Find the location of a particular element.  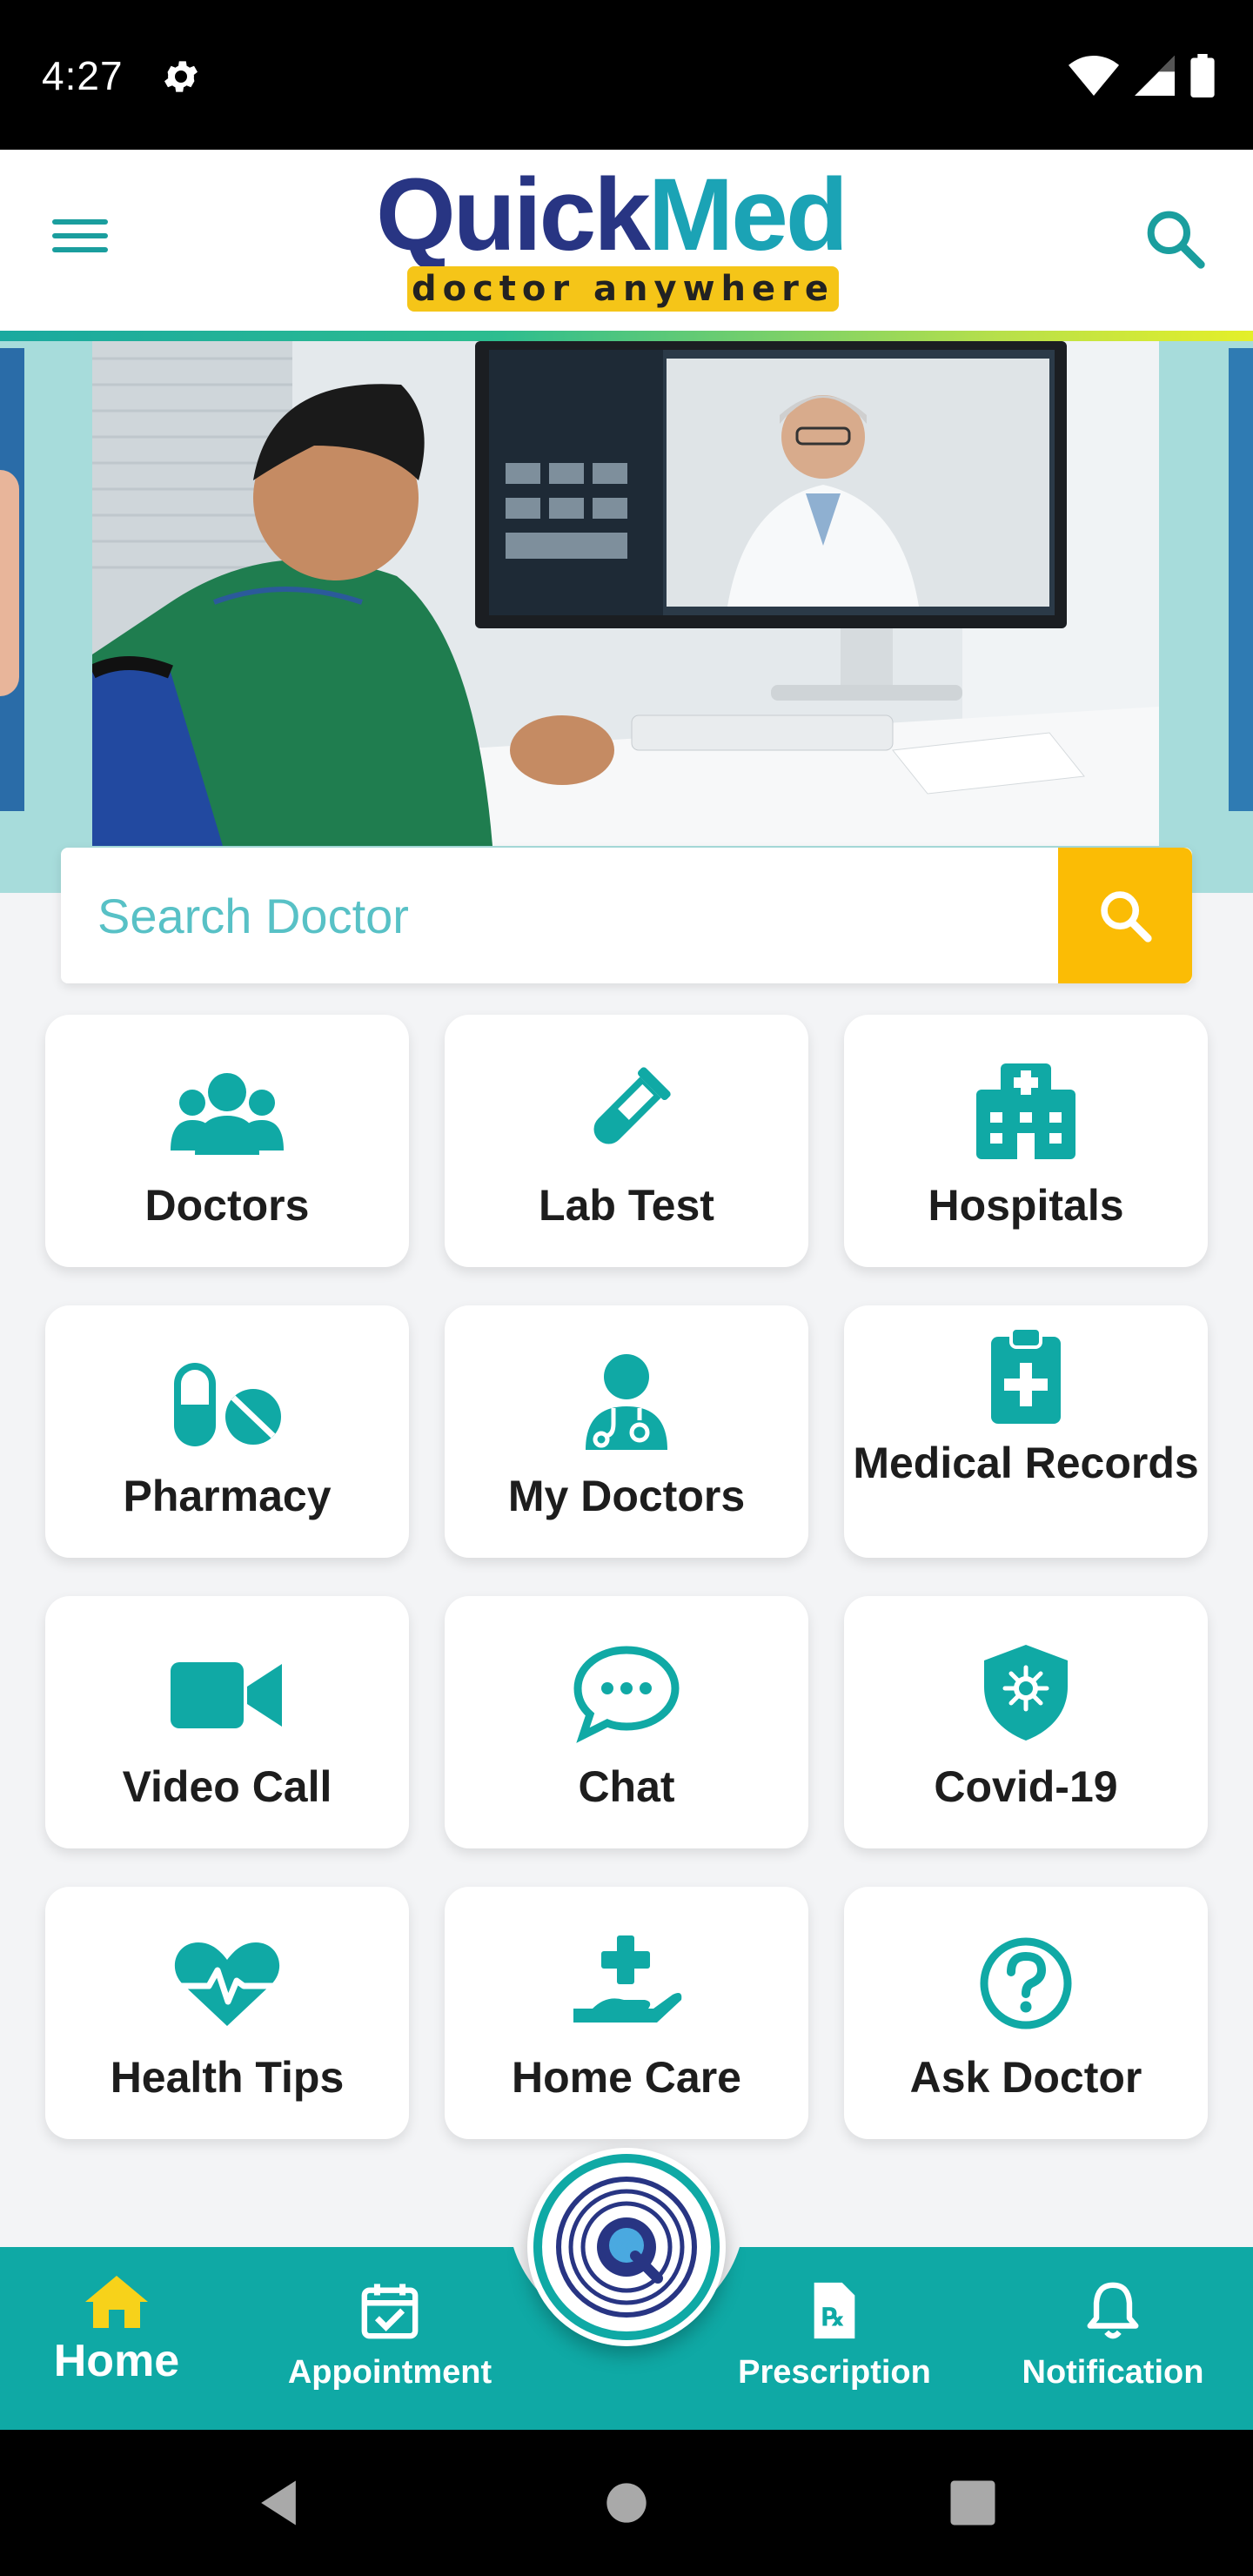

prescription-icon: ℞ is located at coordinates (834, 2310).